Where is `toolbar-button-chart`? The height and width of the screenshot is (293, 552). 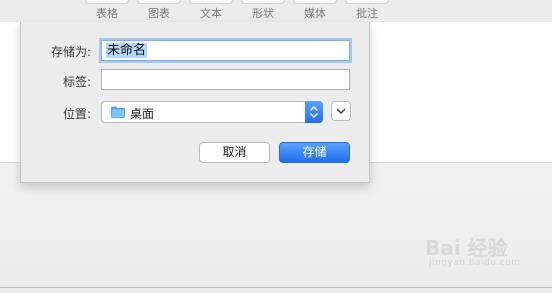
toolbar-button-chart is located at coordinates (159, 2).